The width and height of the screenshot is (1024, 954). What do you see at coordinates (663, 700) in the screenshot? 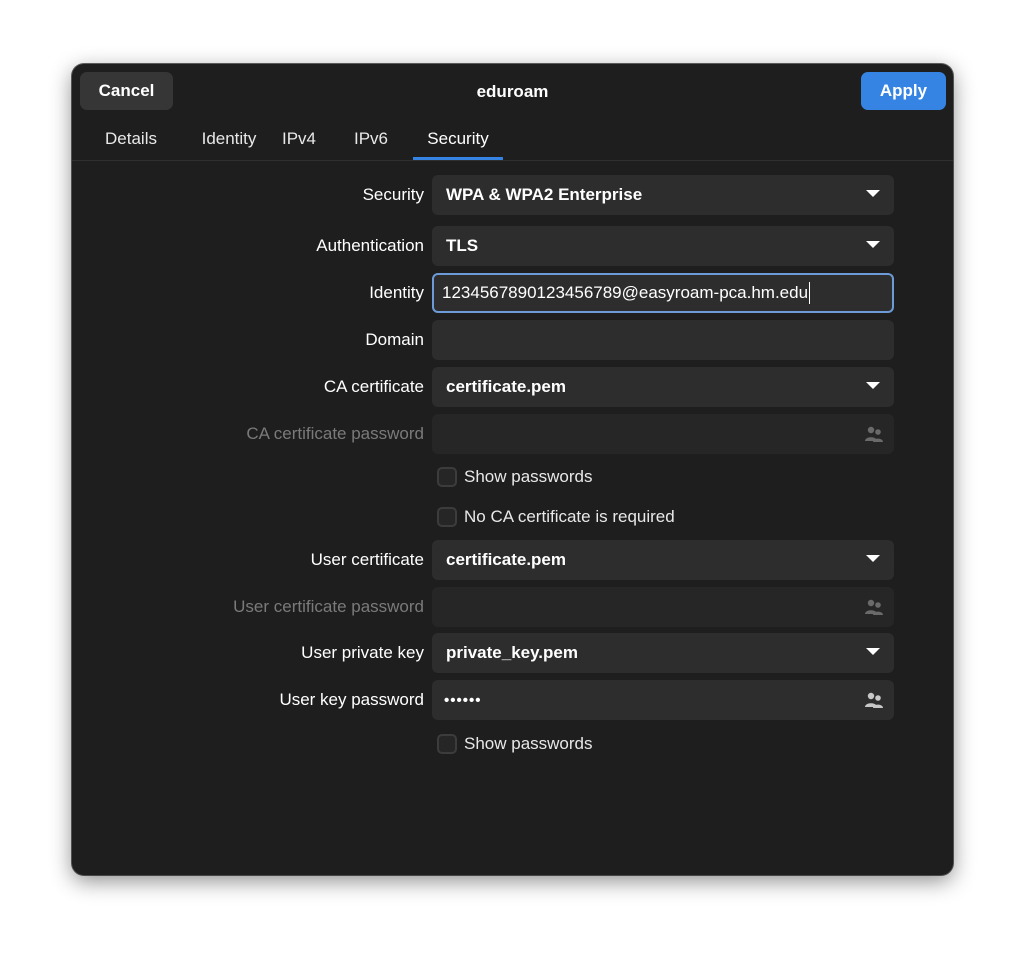
I see `user-key-password-input: ••••••` at bounding box center [663, 700].